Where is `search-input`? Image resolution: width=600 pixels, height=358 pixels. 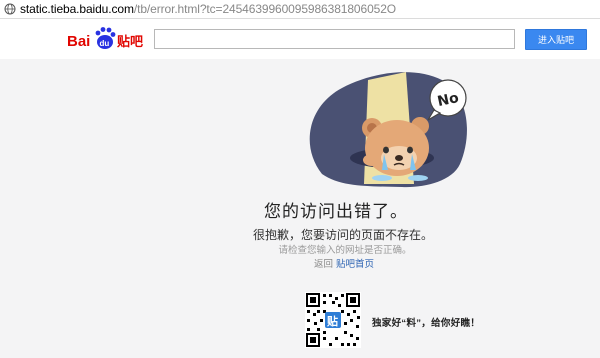 search-input is located at coordinates (334, 39).